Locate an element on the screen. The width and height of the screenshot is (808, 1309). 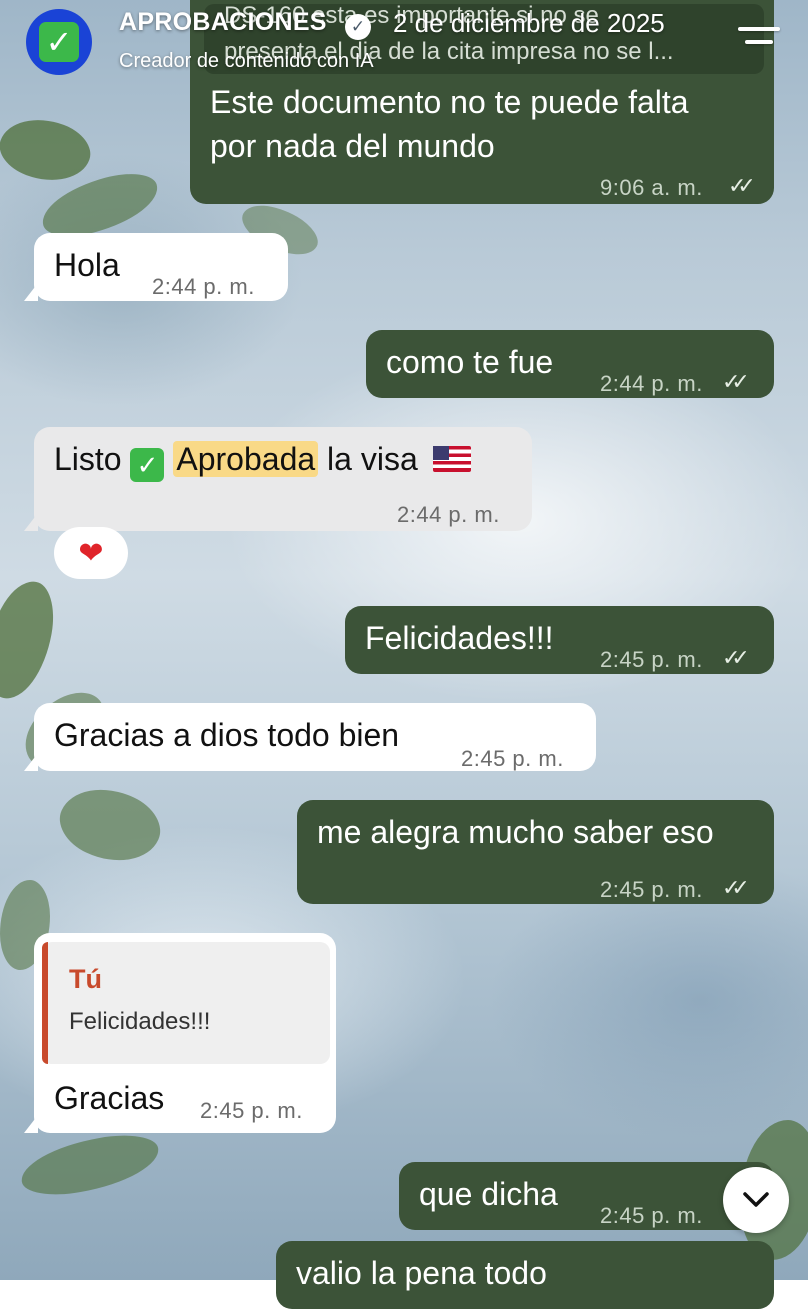
header-date: 2 de diciembre de 2025 is located at coordinates (529, 23).